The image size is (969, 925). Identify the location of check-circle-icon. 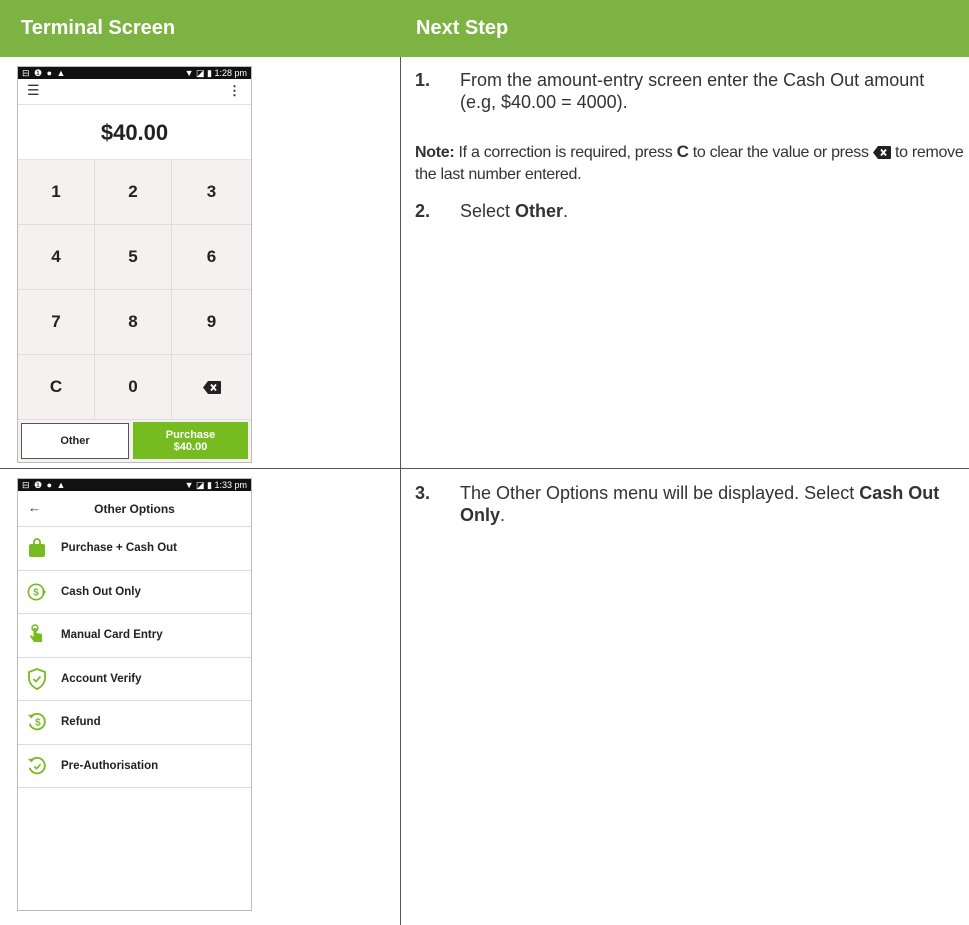
(37, 766).